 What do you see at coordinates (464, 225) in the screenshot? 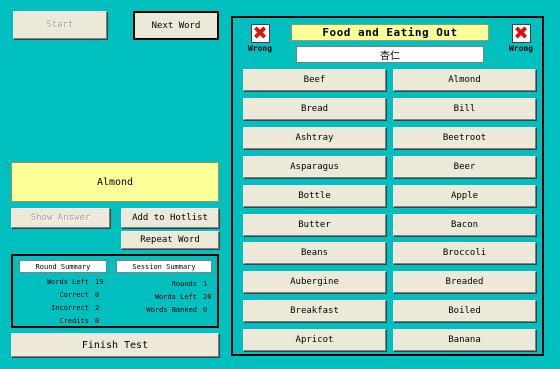
I see `answer-option-button: Bacon` at bounding box center [464, 225].